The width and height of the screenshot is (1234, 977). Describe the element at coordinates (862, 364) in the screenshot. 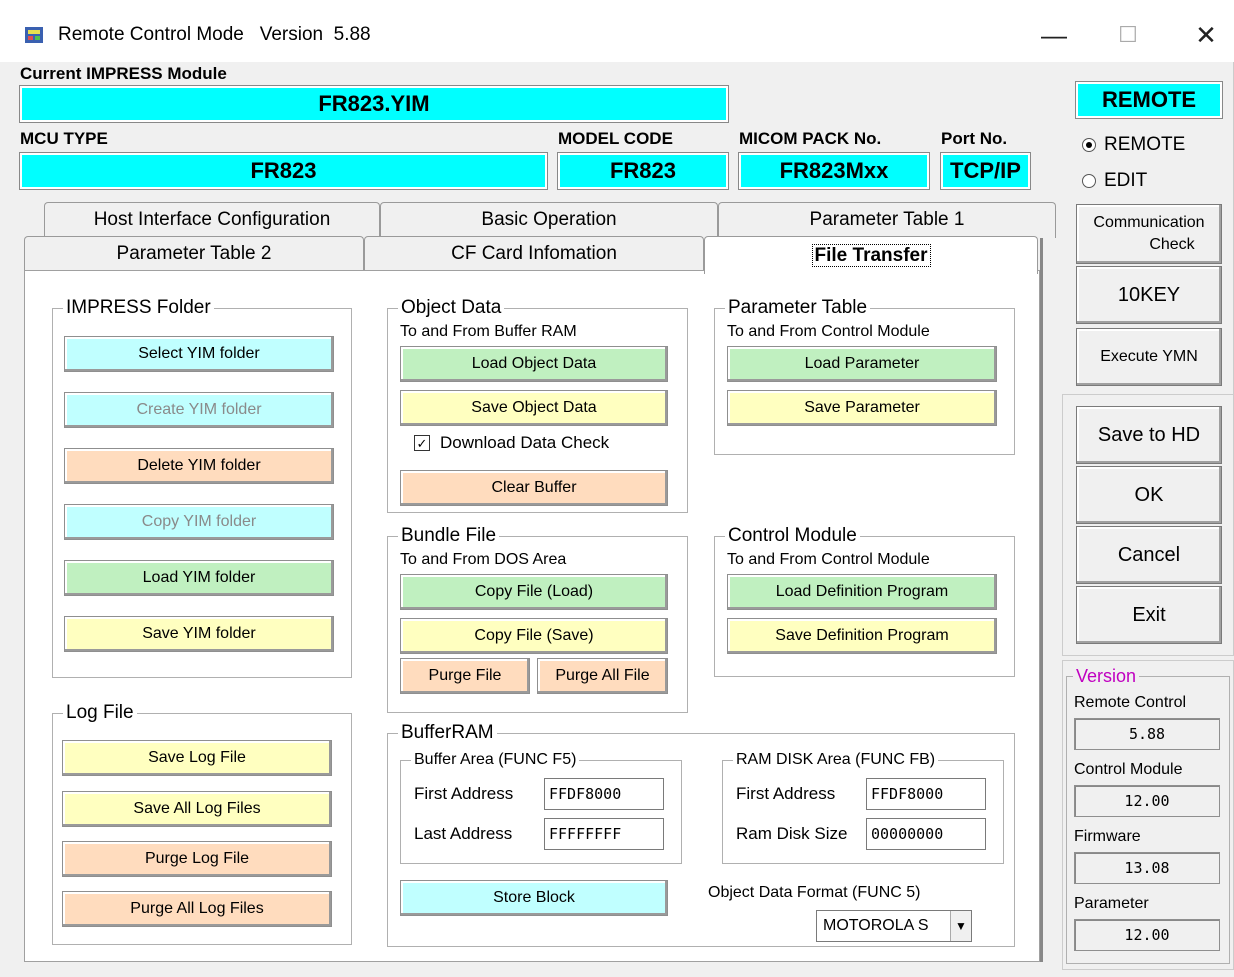

I see `load-parameter-button: Load Parameter` at that location.